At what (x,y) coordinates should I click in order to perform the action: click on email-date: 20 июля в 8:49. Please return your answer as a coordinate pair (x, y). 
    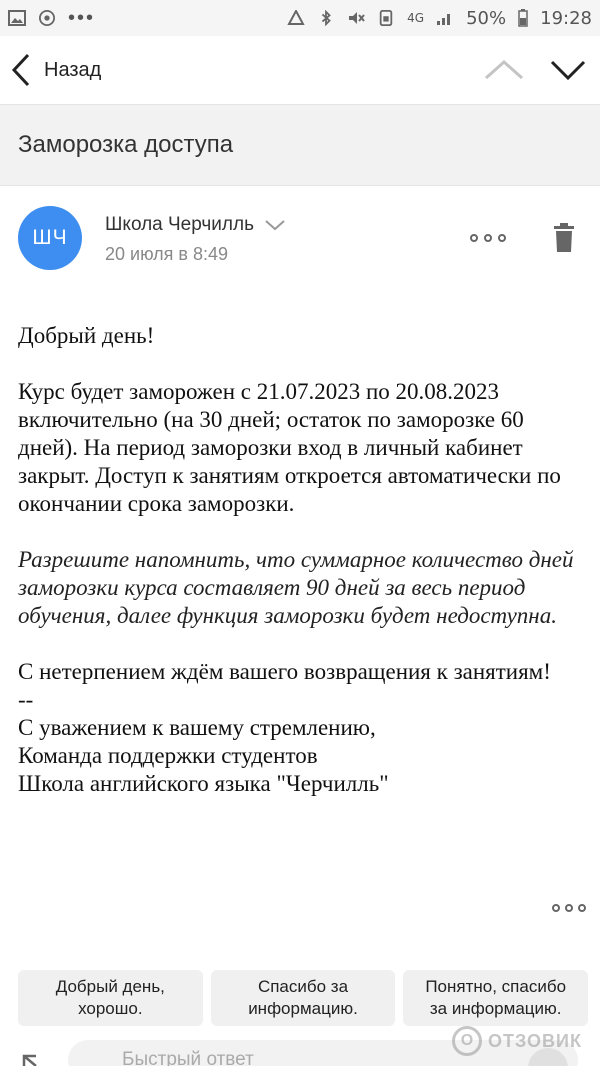
    Looking at the image, I should click on (167, 254).